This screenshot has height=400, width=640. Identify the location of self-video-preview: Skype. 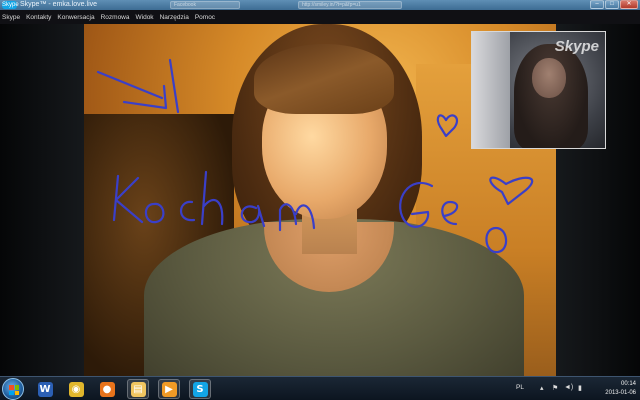
(538, 90).